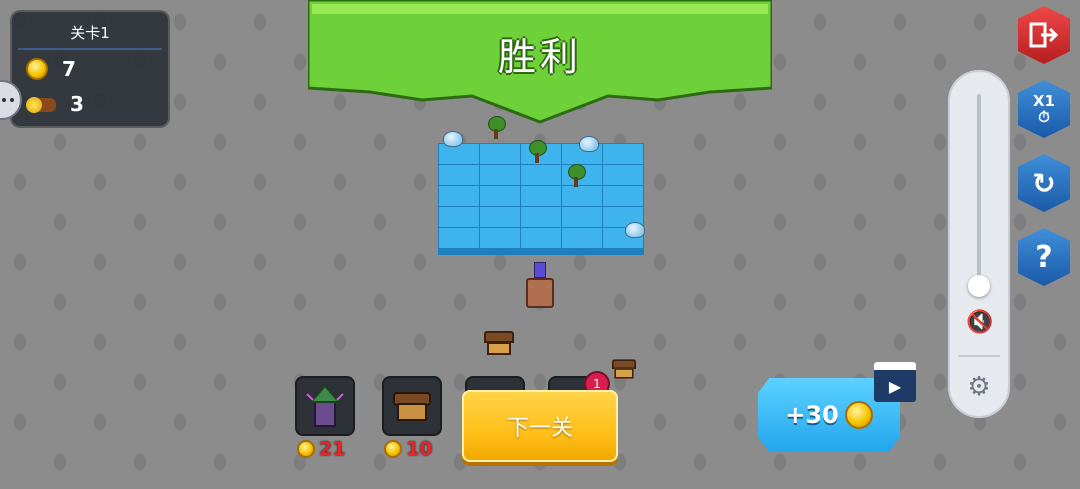  What do you see at coordinates (77, 104) in the screenshot?
I see `log-count: 3` at bounding box center [77, 104].